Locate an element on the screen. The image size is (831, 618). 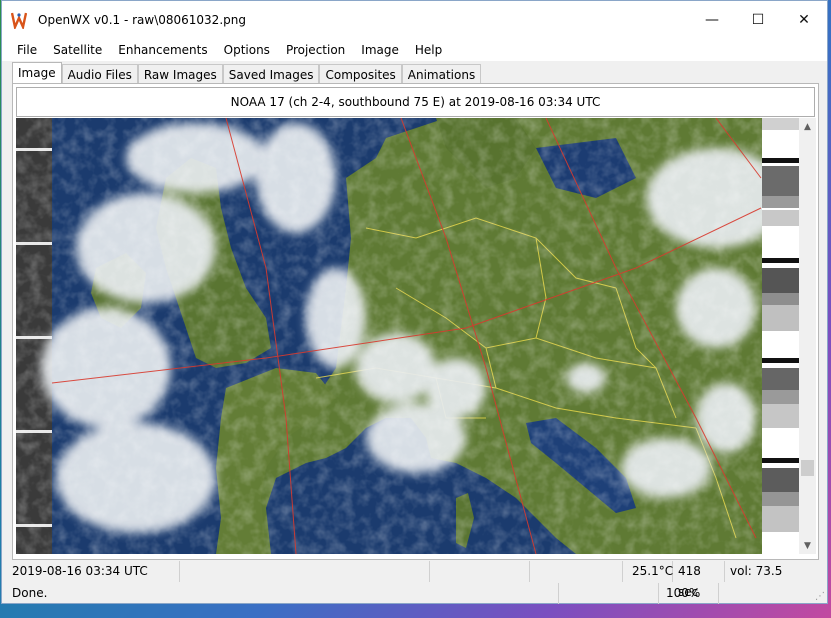
scroll-up-icon: ▲ is located at coordinates (807, 126).